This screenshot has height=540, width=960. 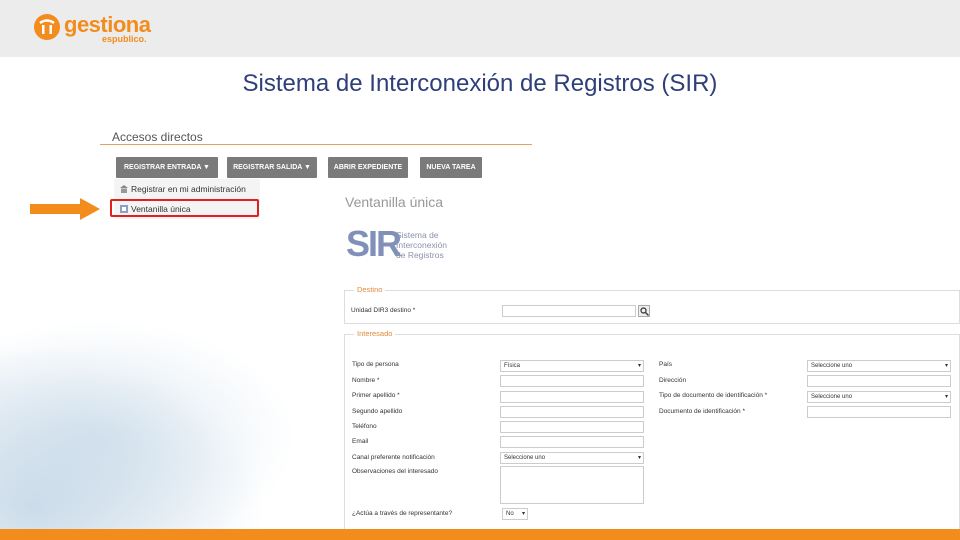 What do you see at coordinates (157, 137) in the screenshot?
I see `accesos-title: Accesos directos` at bounding box center [157, 137].